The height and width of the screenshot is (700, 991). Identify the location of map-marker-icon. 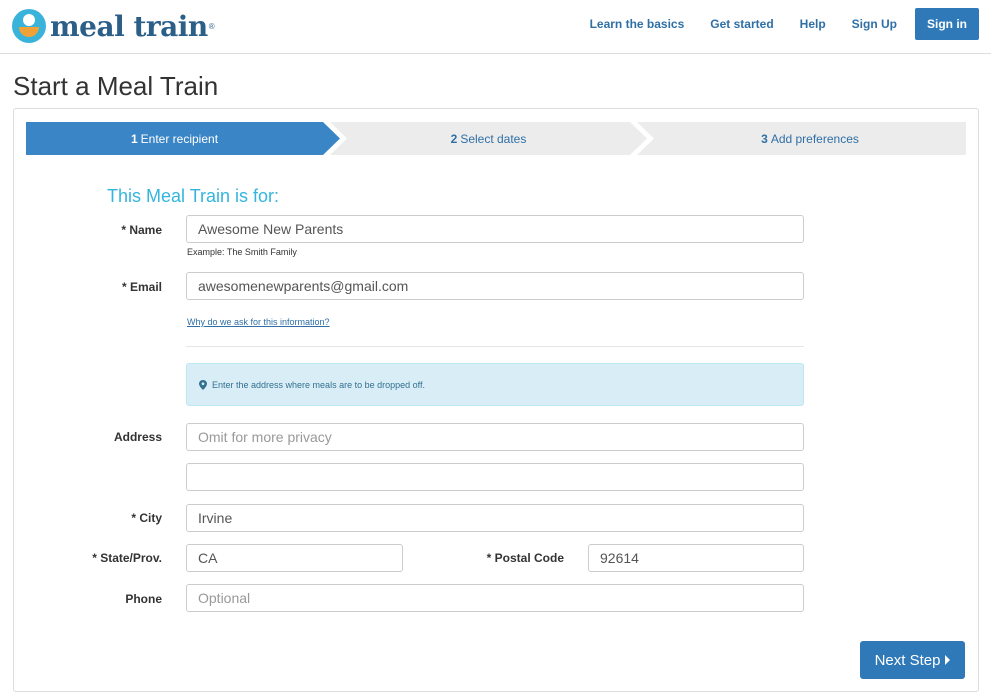
(203, 384).